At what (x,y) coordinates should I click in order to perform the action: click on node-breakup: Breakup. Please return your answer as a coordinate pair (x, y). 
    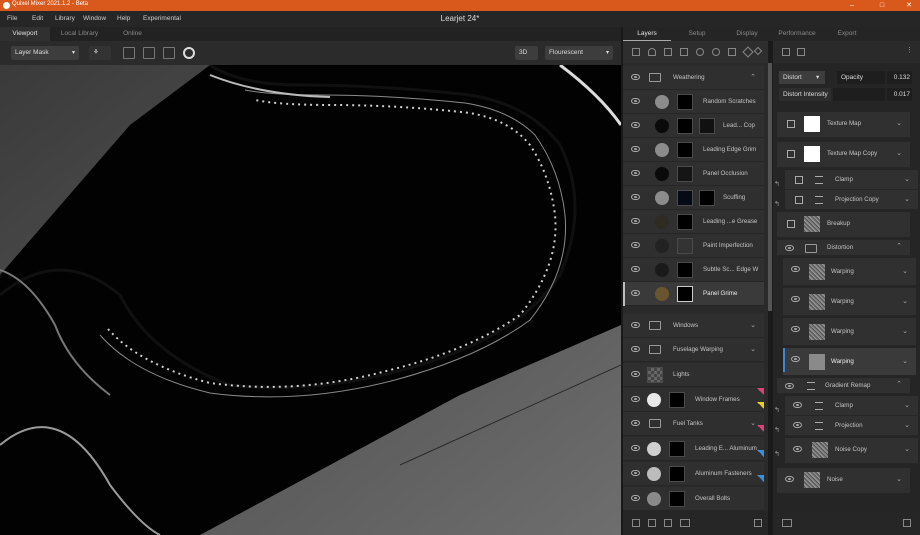
    Looking at the image, I should click on (843, 225).